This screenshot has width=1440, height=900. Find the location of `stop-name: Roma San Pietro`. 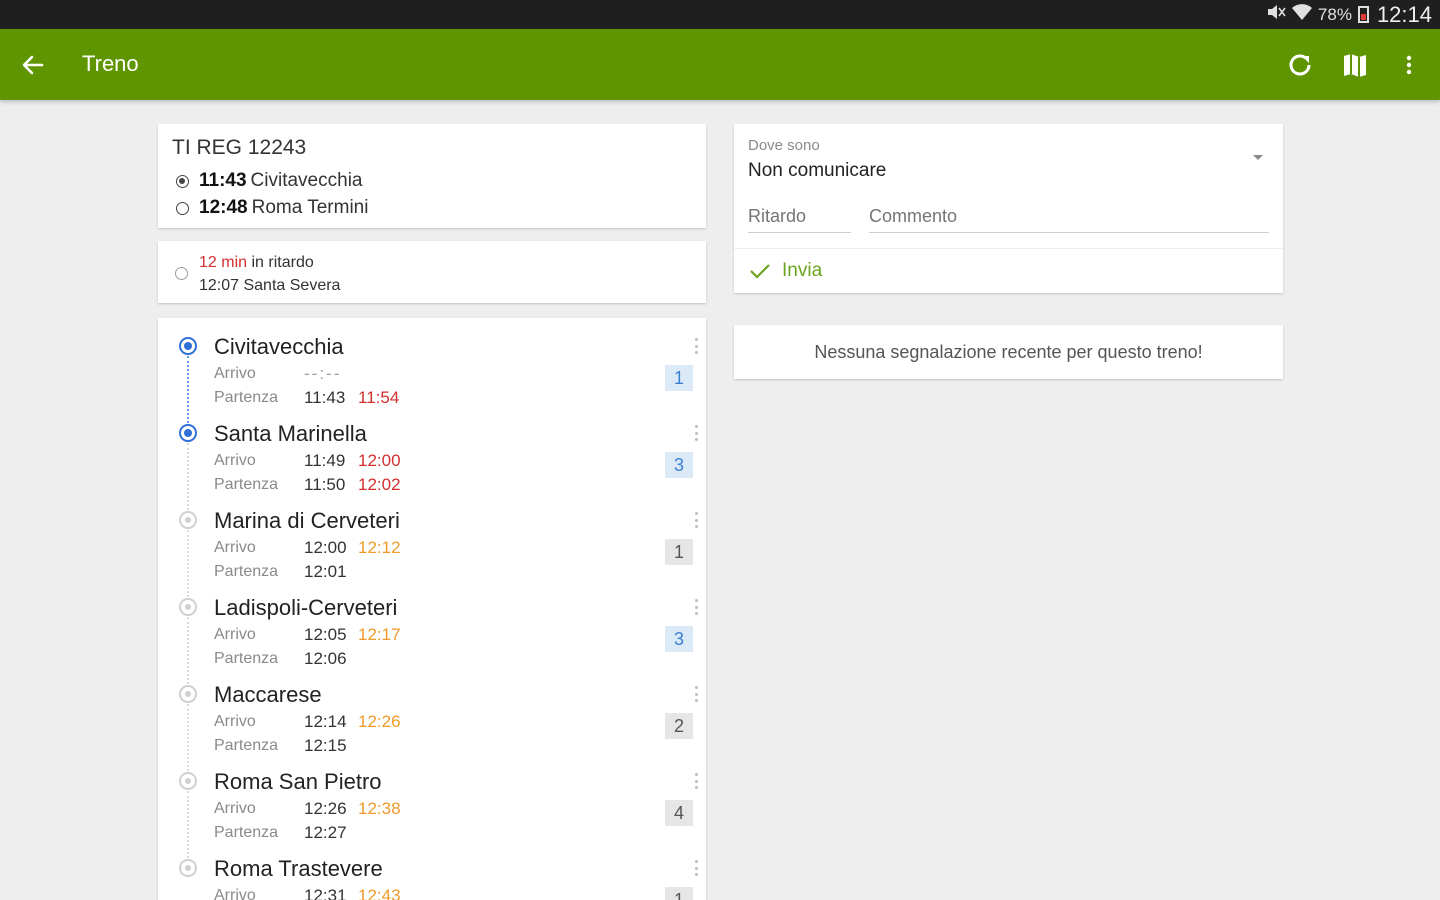

stop-name: Roma San Pietro is located at coordinates (298, 781).